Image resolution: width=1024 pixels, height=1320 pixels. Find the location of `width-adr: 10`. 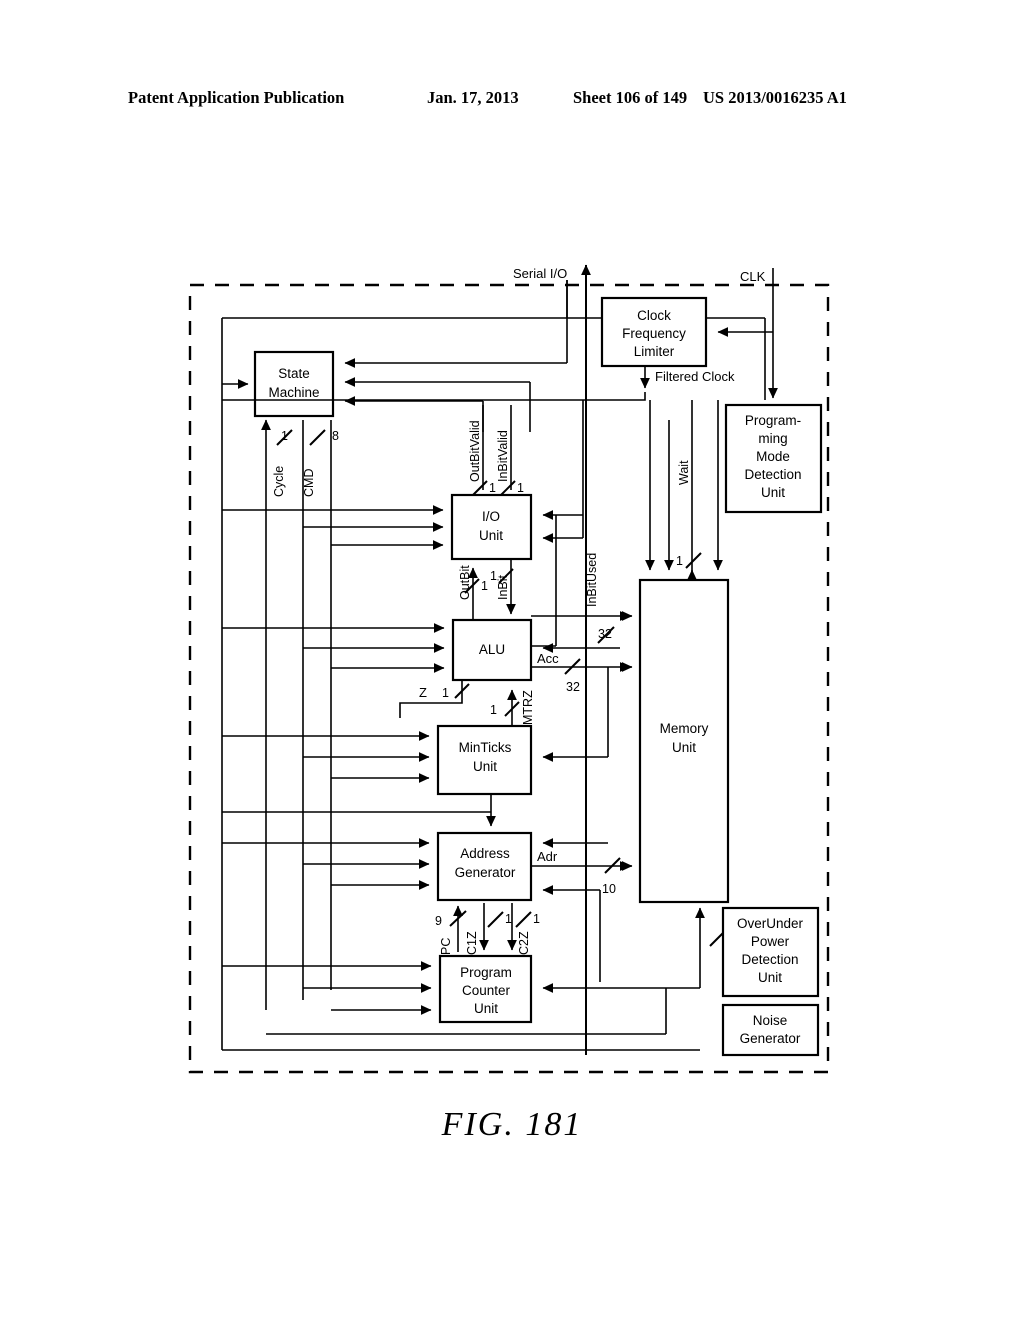

width-adr: 10 is located at coordinates (609, 889).